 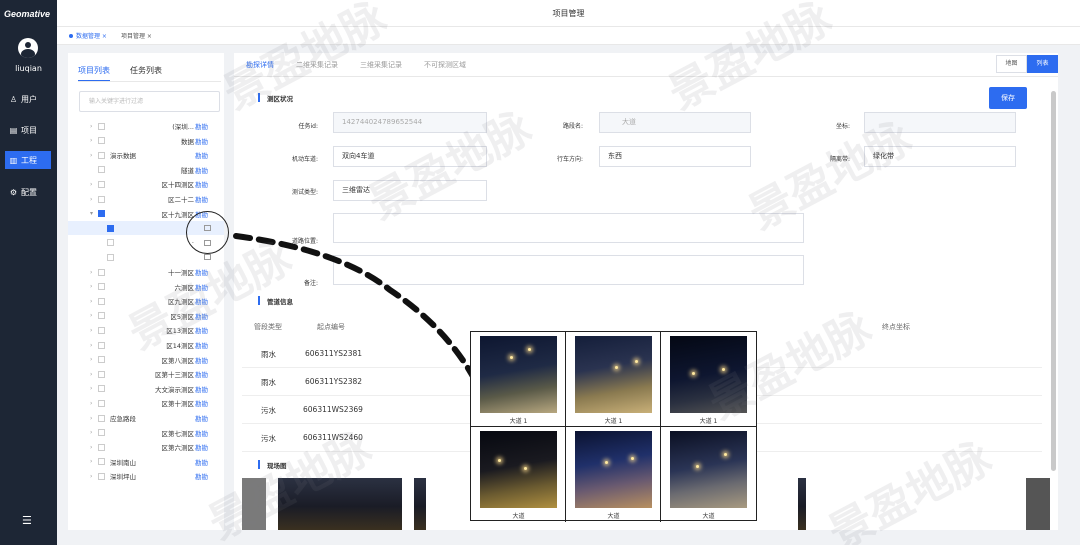 What do you see at coordinates (1011, 64) in the screenshot?
I see `map-view-button: 地图` at bounding box center [1011, 64].